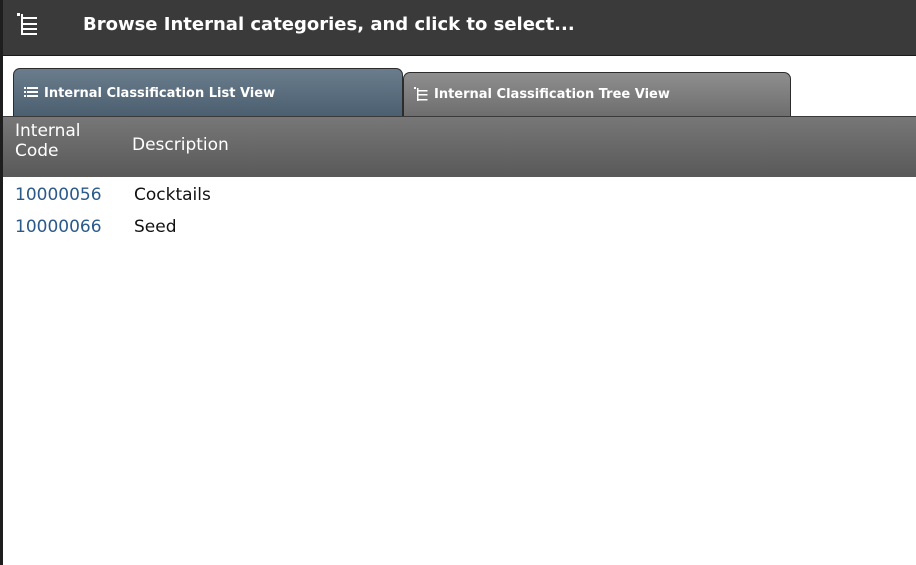  I want to click on column-header-code-line1: Internal, so click(48, 131).